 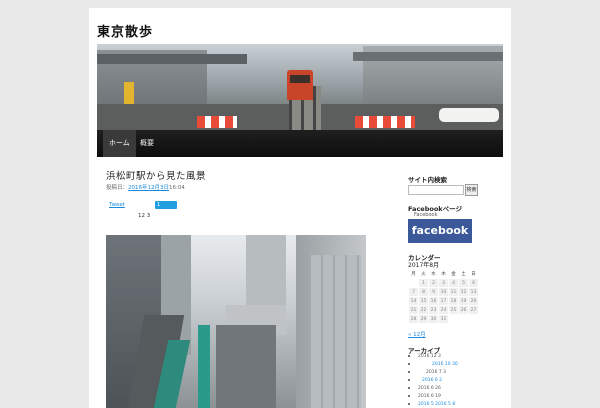 What do you see at coordinates (117, 205) in the screenshot?
I see `tweet-button: Tweet` at bounding box center [117, 205].